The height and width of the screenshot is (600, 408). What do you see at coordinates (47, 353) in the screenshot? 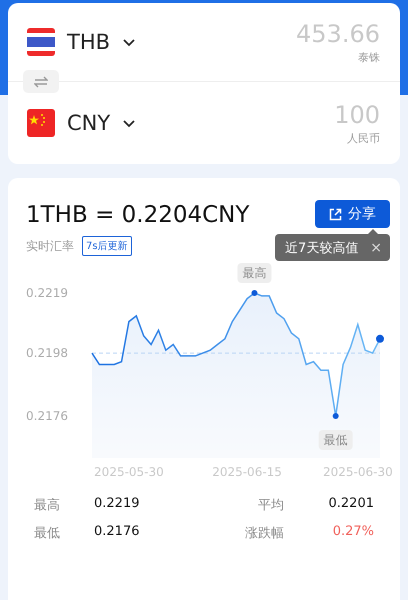
I see `axis-label: 0.2198` at bounding box center [47, 353].